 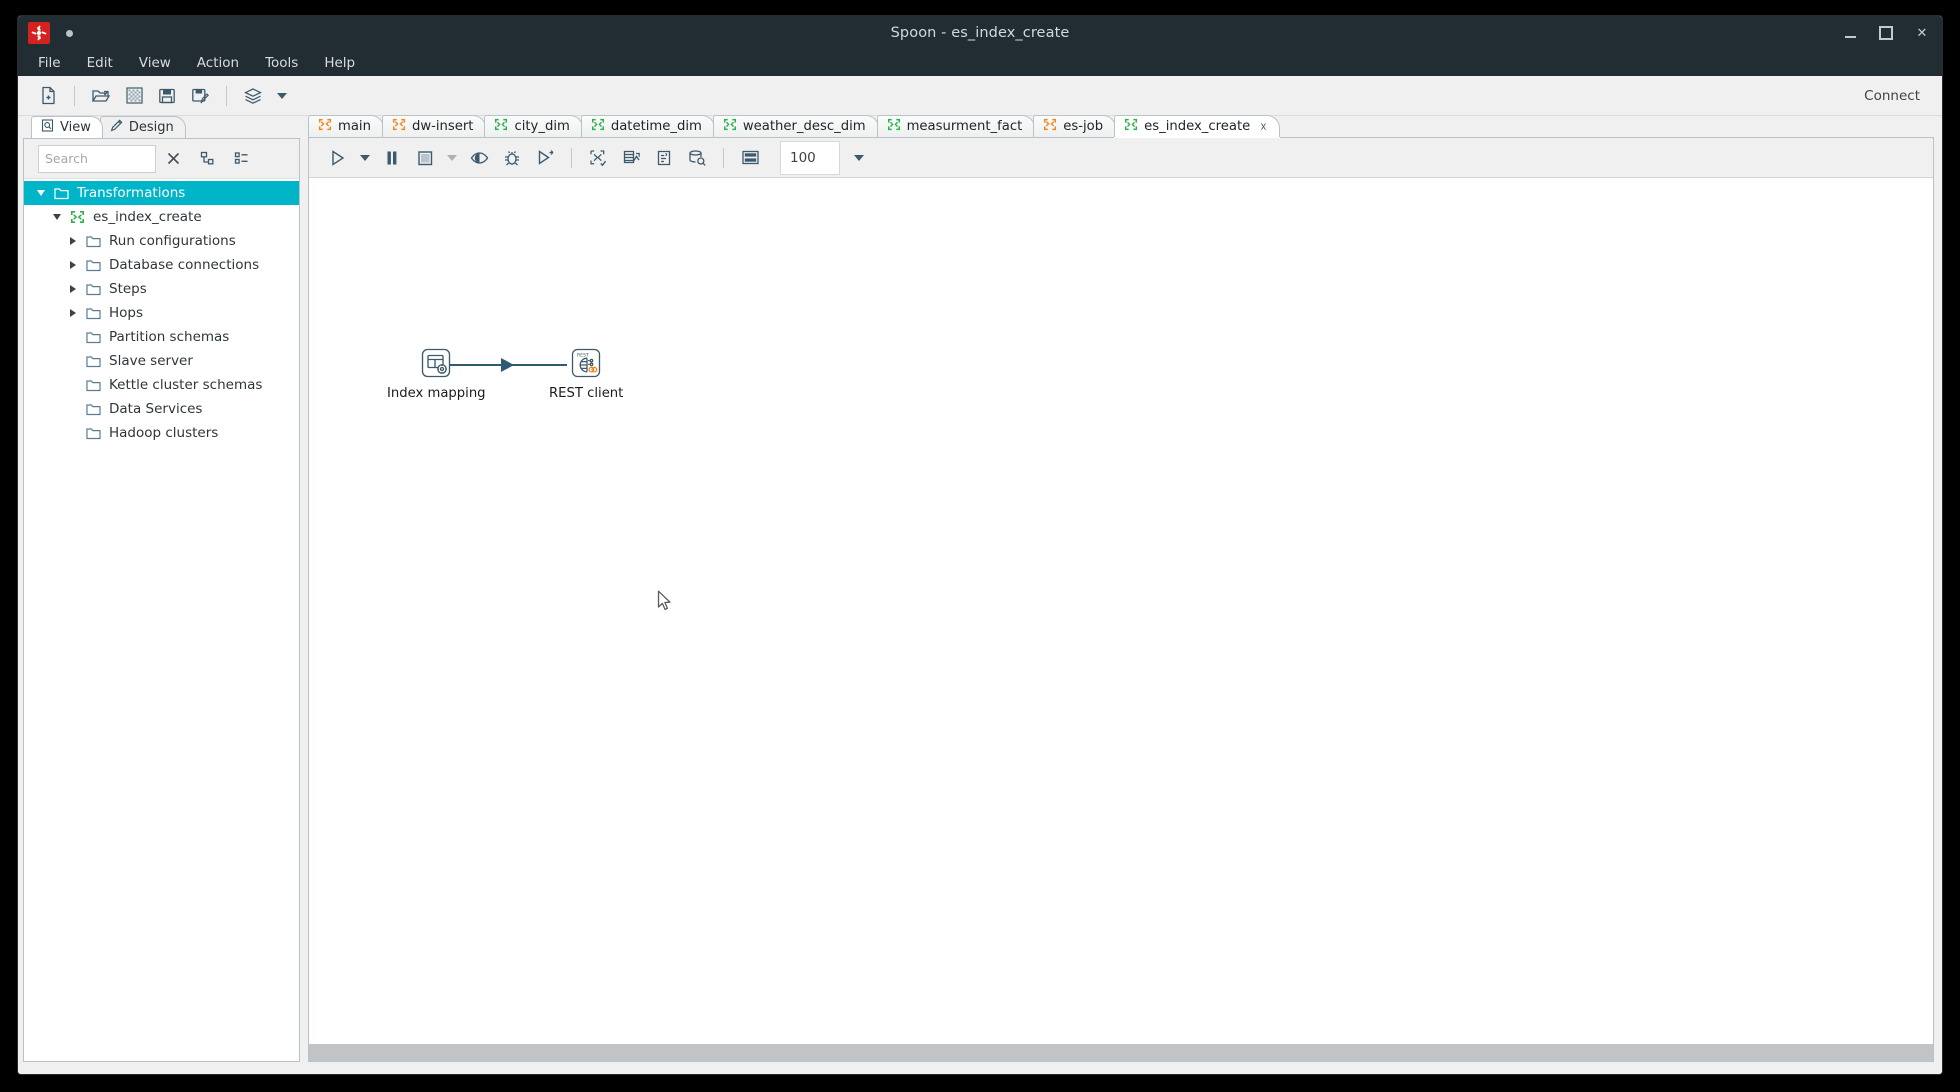 I want to click on tree-node-hops: Hops, so click(x=161, y=313).